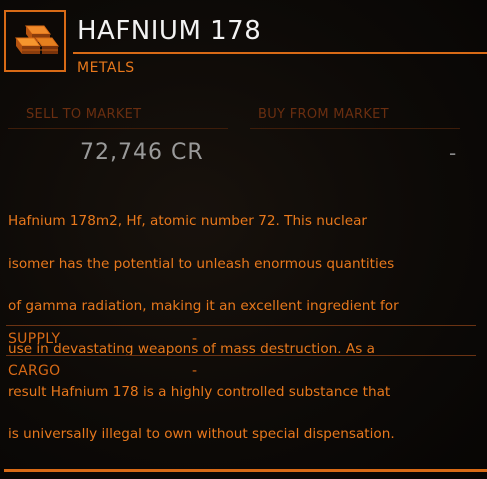 The image size is (487, 479). I want to click on commodity-category: METALS, so click(106, 68).